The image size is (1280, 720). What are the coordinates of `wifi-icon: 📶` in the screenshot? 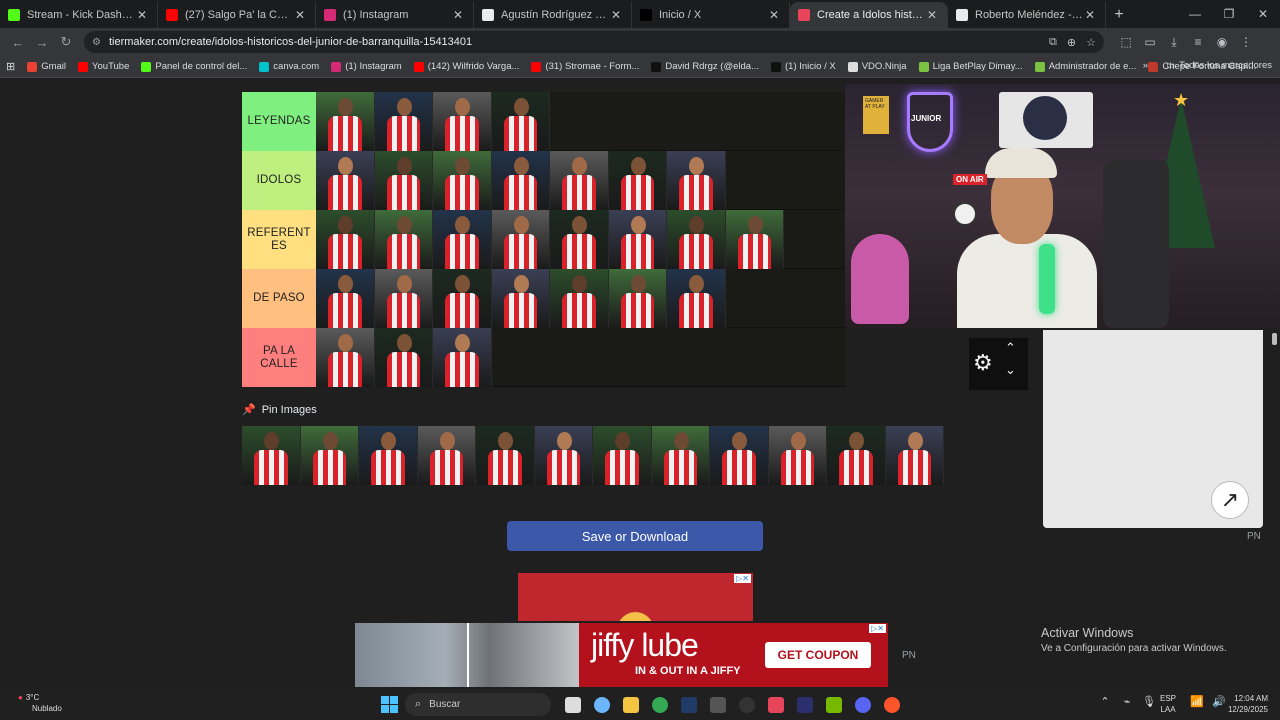 It's located at (1197, 701).